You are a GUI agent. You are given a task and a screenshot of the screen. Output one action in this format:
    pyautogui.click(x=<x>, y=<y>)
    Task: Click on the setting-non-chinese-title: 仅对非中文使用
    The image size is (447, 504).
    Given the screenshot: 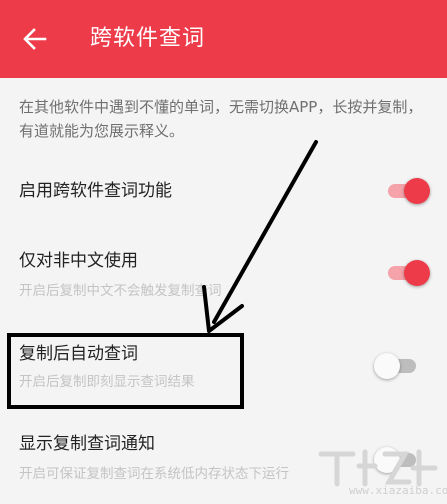 What is the action you would take?
    pyautogui.click(x=78, y=261)
    